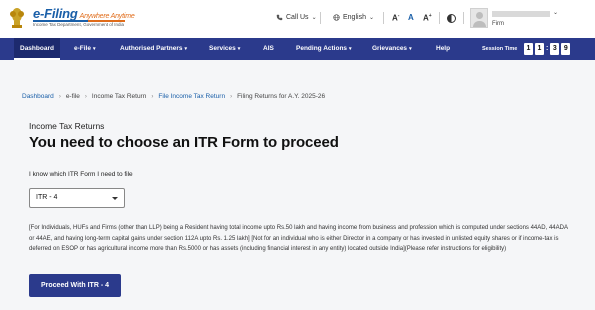  What do you see at coordinates (191, 96) in the screenshot?
I see `breadcrumb-file-income-tax-return: File Income Tax Return` at bounding box center [191, 96].